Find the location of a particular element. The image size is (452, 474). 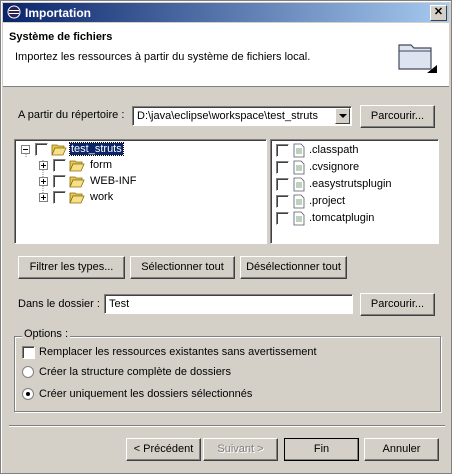

tree-item-label: WEB-INF is located at coordinates (113, 181).